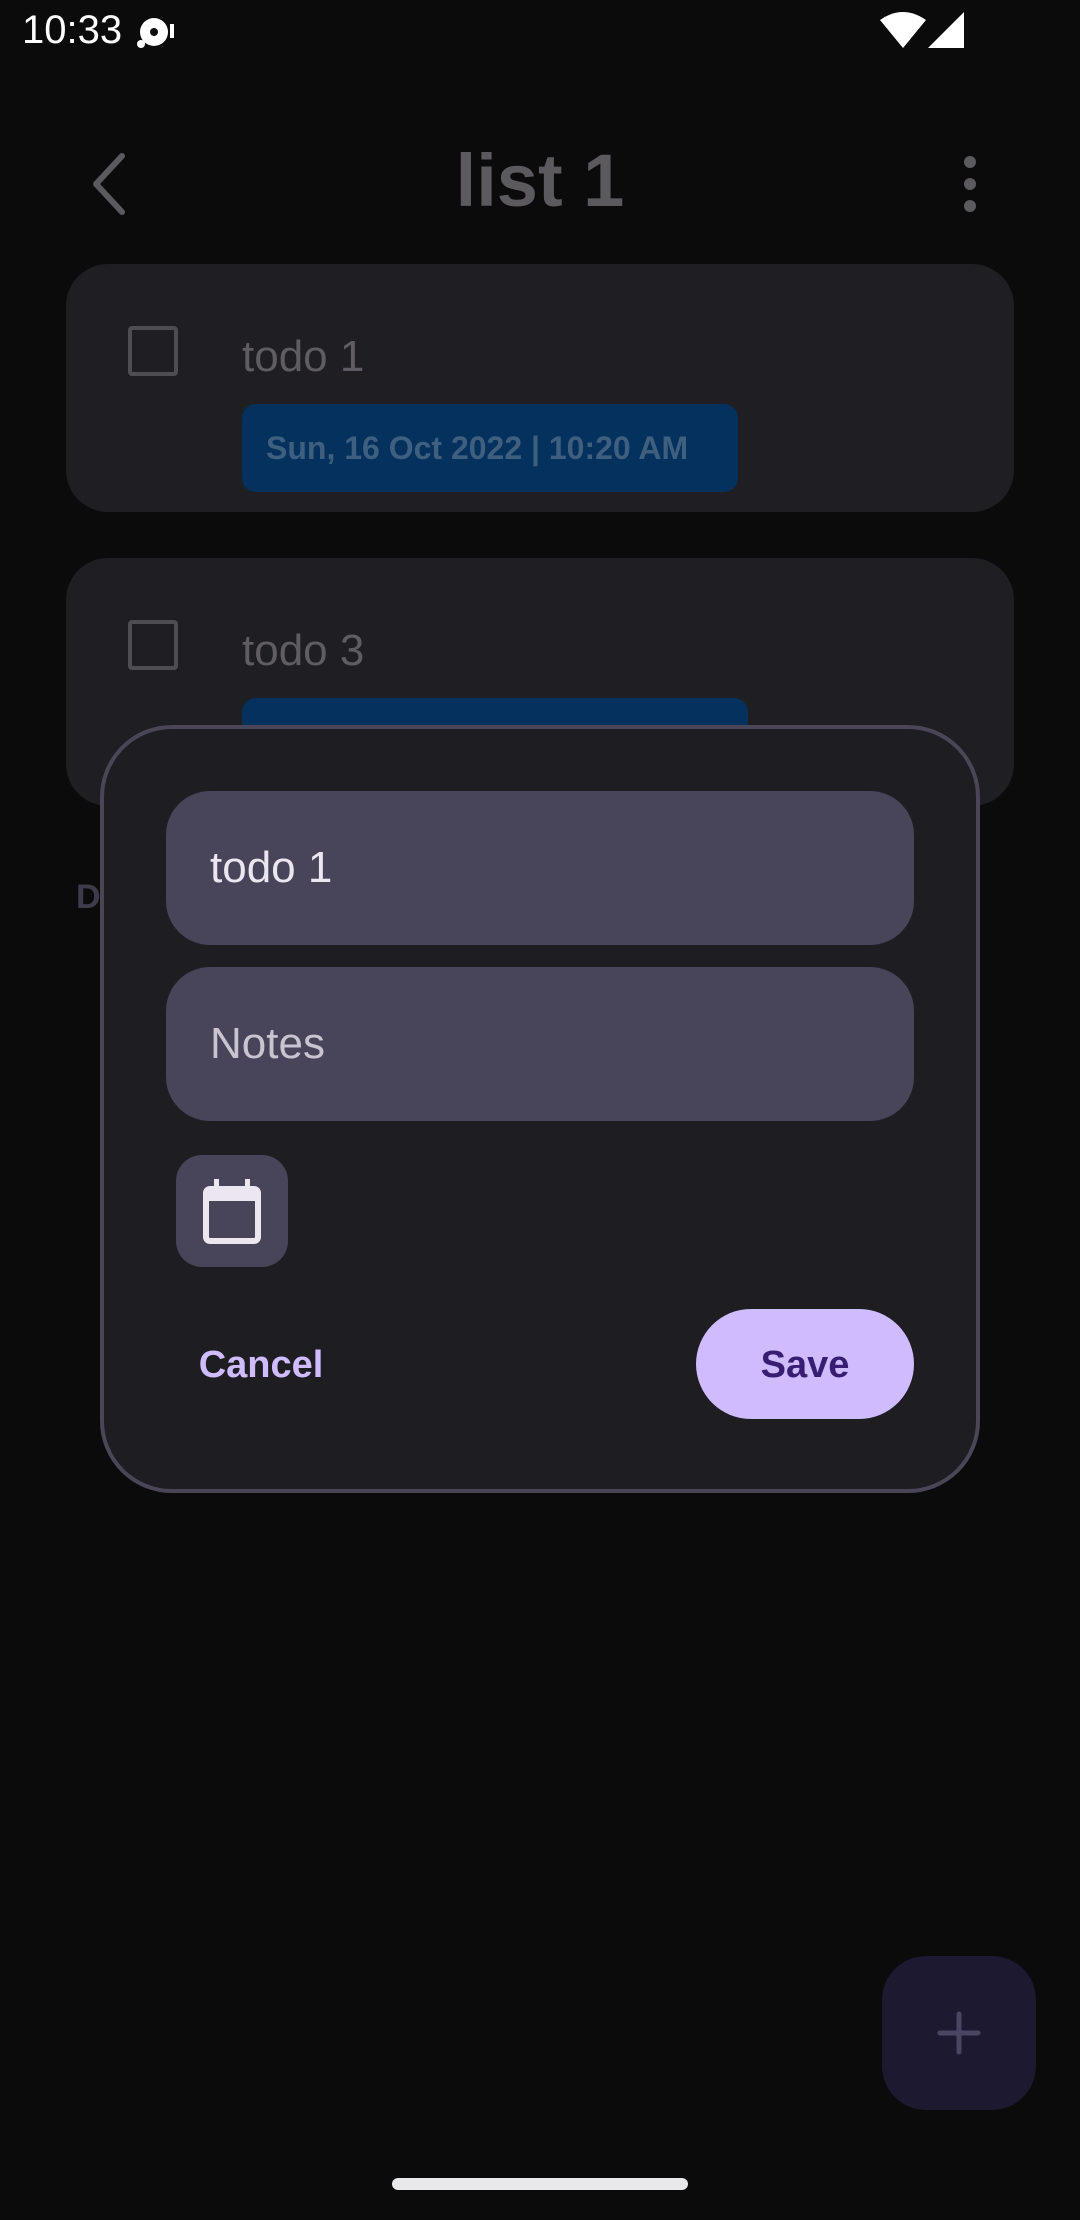  I want to click on add-todo-fab, so click(959, 2033).